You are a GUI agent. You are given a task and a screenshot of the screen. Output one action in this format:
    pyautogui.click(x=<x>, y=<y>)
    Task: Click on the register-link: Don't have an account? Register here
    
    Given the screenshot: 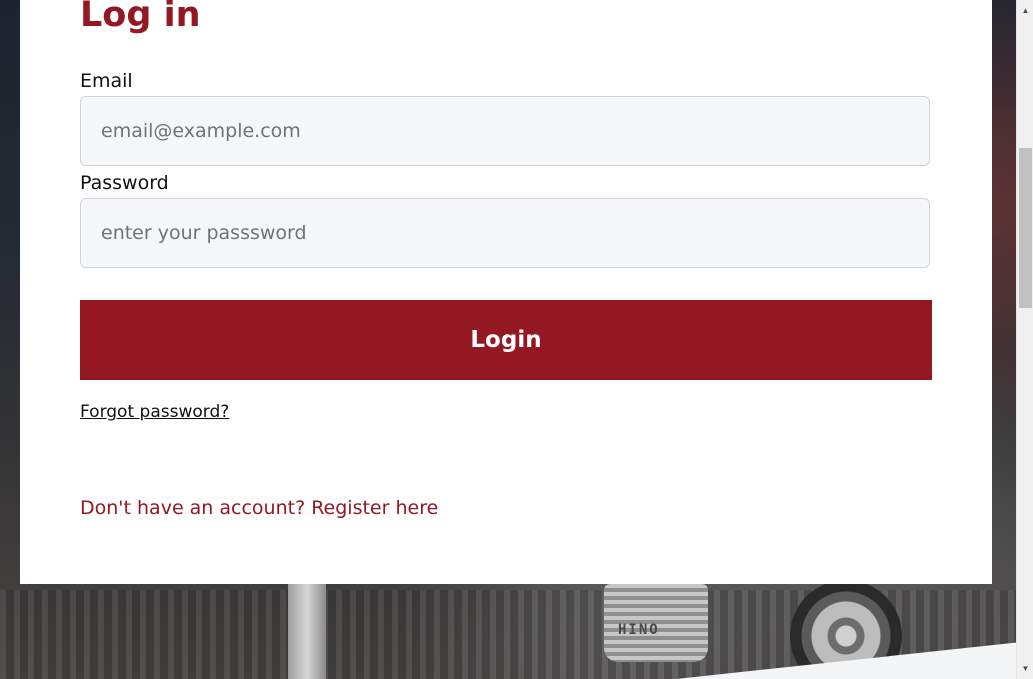 What is the action you would take?
    pyautogui.click(x=259, y=508)
    